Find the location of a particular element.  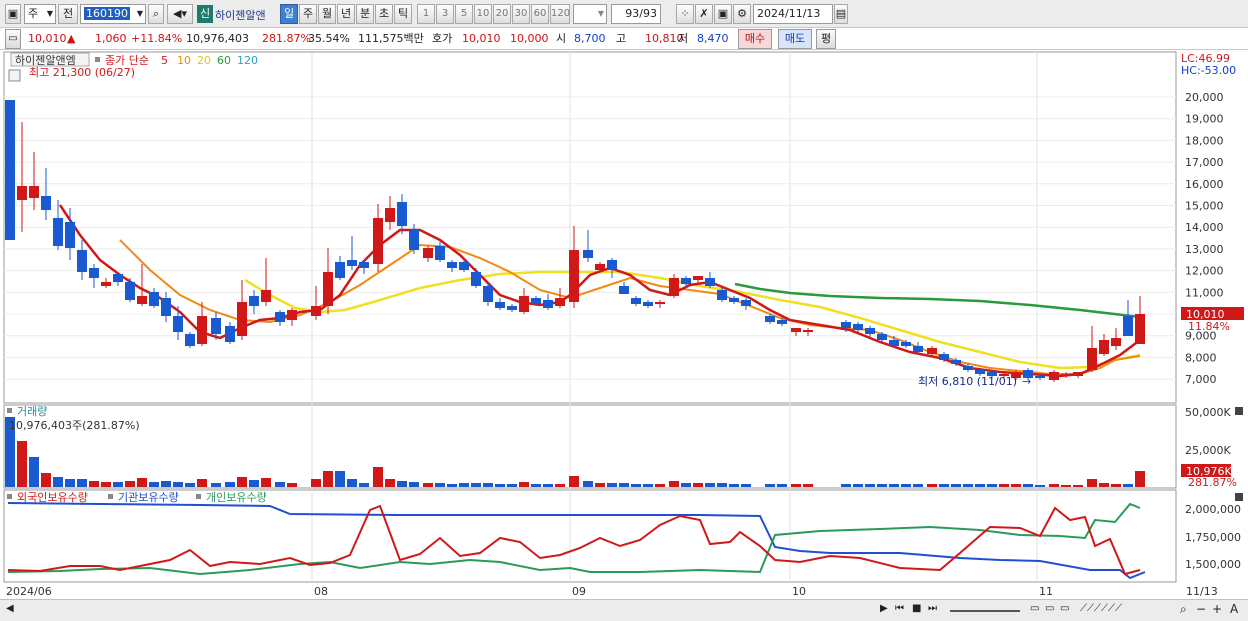

dots-icon: ⁘ is located at coordinates (685, 14).